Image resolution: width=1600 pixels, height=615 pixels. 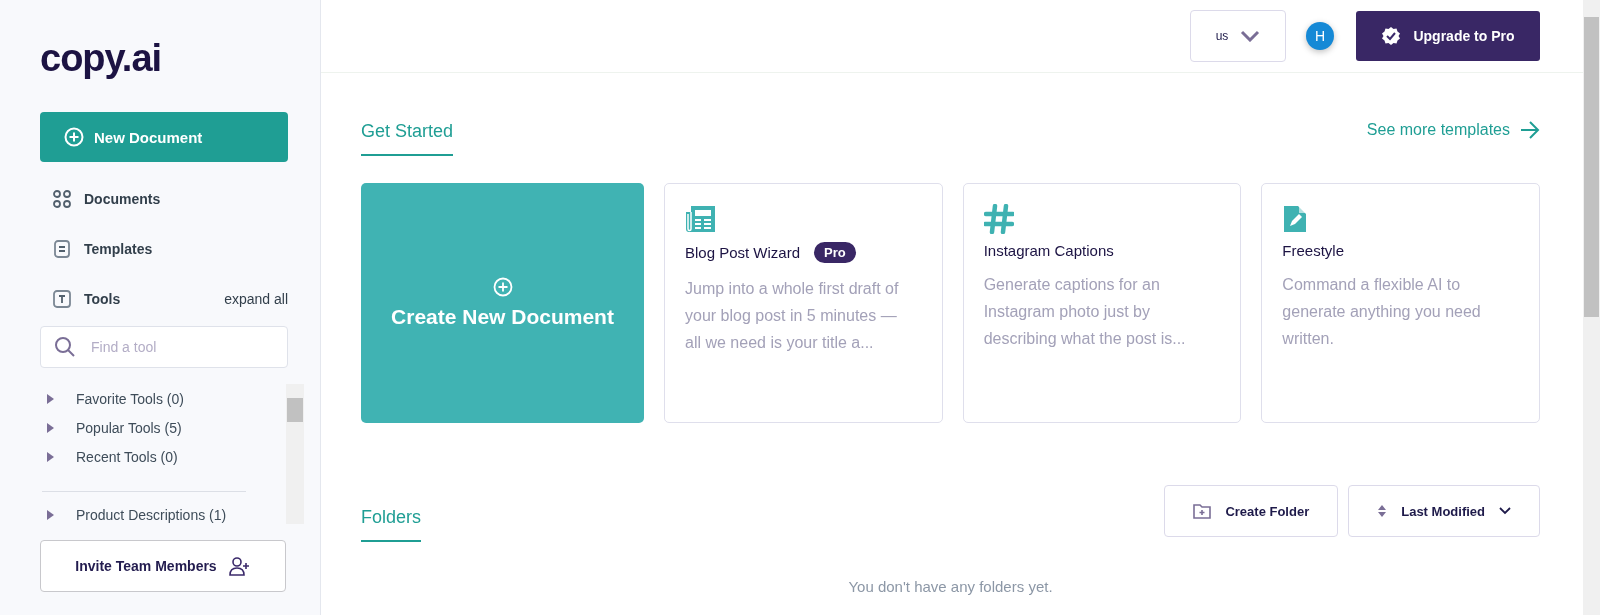 What do you see at coordinates (101, 58) in the screenshot?
I see `logo: copy.ai` at bounding box center [101, 58].